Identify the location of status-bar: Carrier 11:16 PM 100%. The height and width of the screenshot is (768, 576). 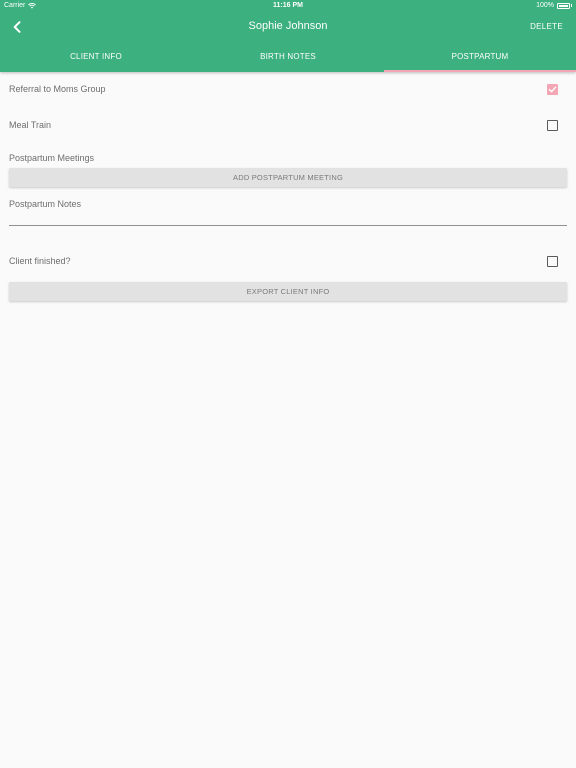
(288, 6).